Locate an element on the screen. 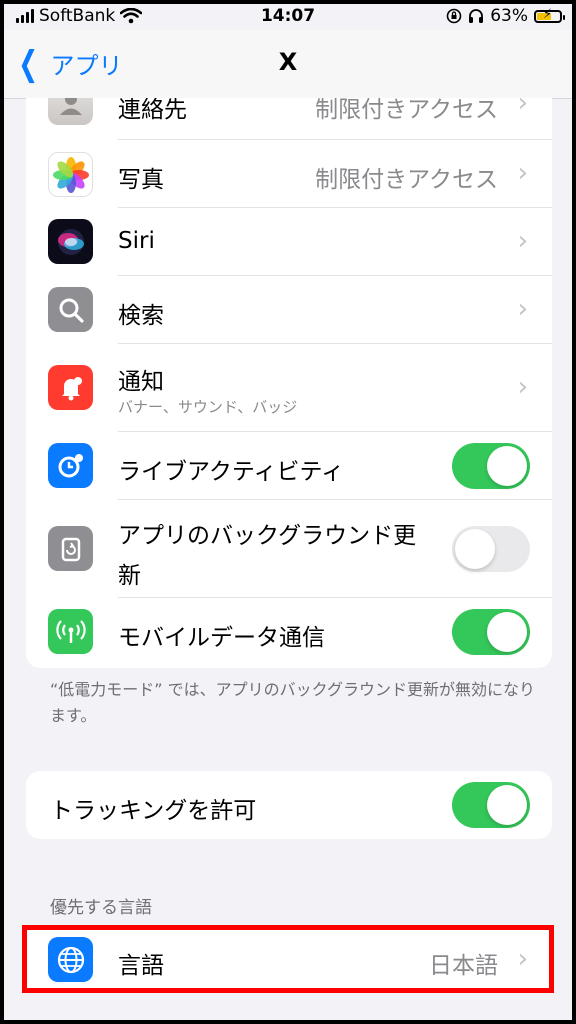 The image size is (576, 1024). low-power-note: “低電力モード” では、アプリのバックグラウンド更新が無効になります。 is located at coordinates (293, 702).